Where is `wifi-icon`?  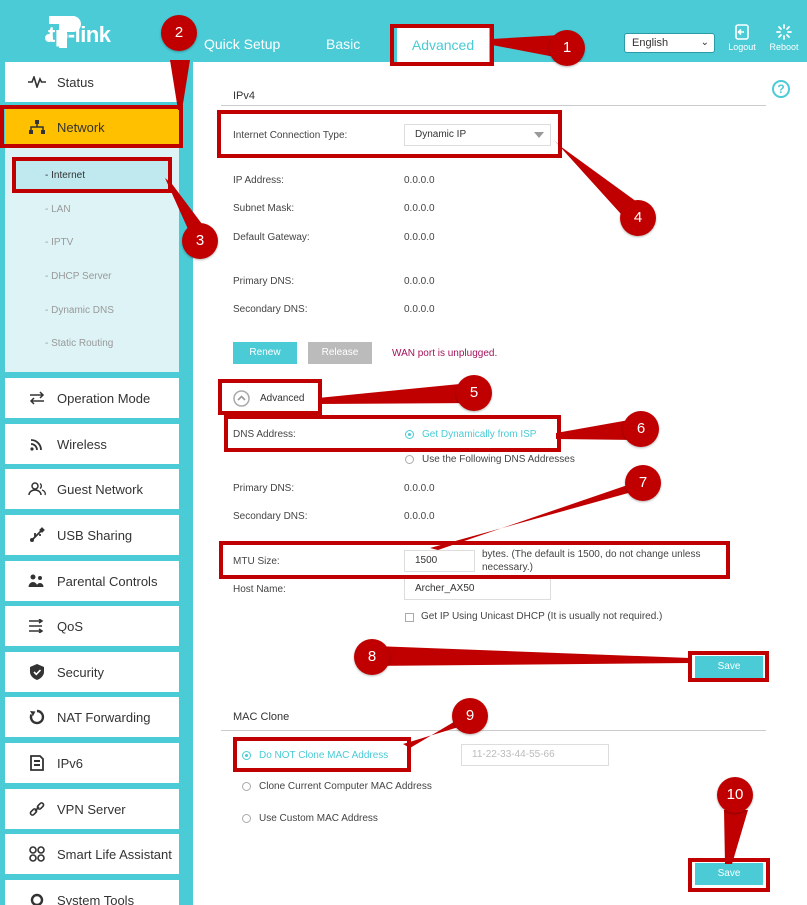
wifi-icon is located at coordinates (37, 444).